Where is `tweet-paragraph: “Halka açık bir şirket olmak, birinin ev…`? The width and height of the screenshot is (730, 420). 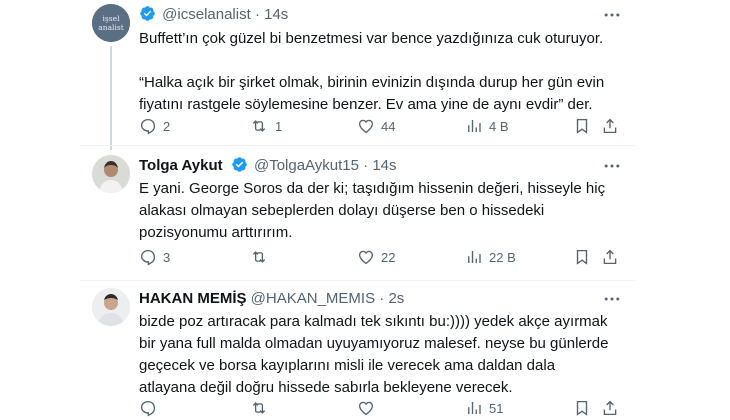
tweet-paragraph: “Halka açık bir şirket olmak, birinin ev… is located at coordinates (372, 93).